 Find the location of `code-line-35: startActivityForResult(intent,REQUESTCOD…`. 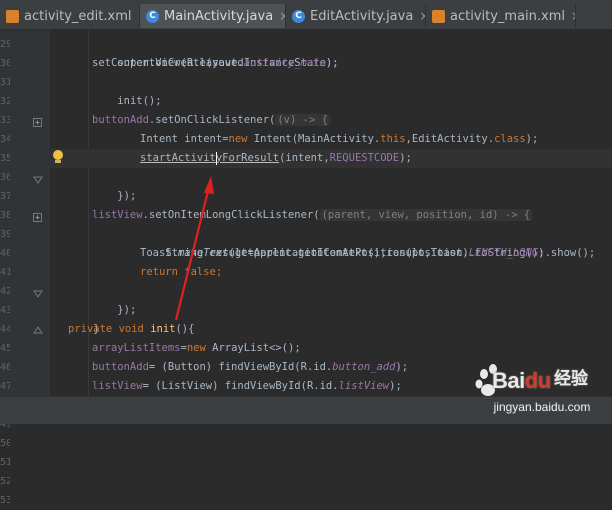

code-line-35: startActivityForResult(intent,REQUESTCOD… is located at coordinates (276, 158).